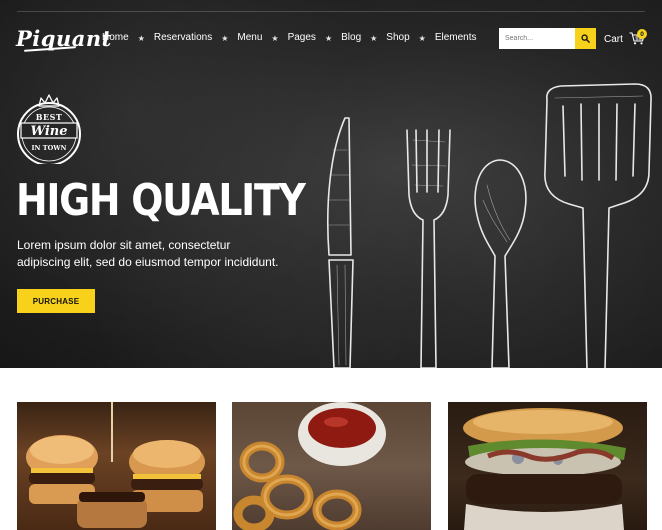 The image size is (662, 530). What do you see at coordinates (302, 37) in the screenshot?
I see `nav-item-pages: Pages` at bounding box center [302, 37].